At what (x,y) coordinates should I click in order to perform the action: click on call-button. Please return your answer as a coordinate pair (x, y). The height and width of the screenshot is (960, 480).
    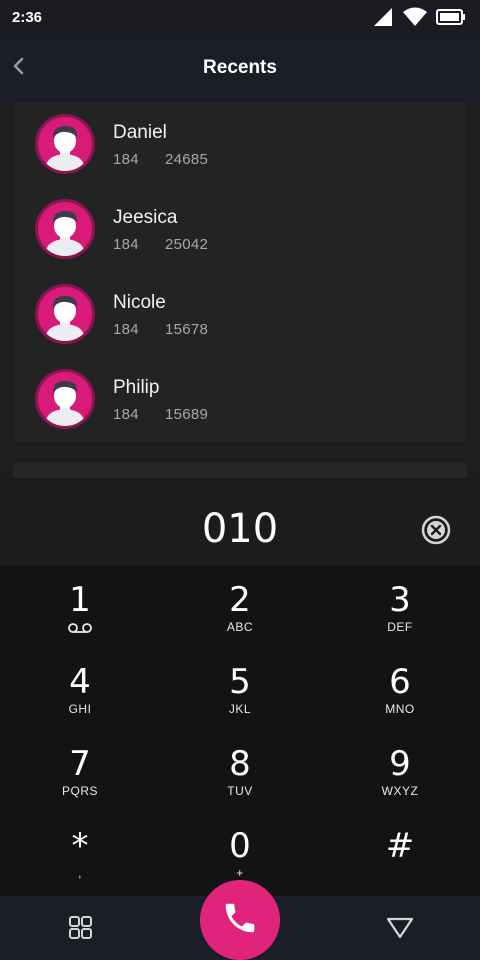
    Looking at the image, I should click on (240, 920).